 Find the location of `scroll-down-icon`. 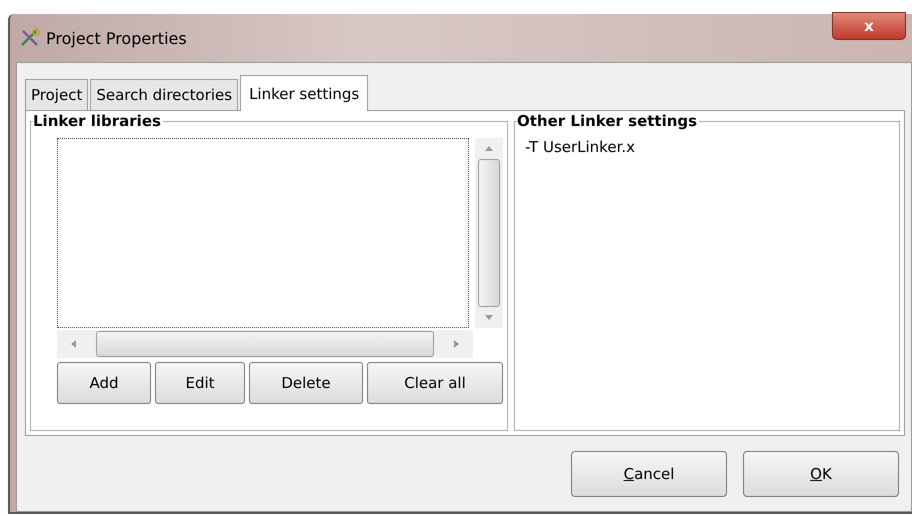

scroll-down-icon is located at coordinates (489, 317).